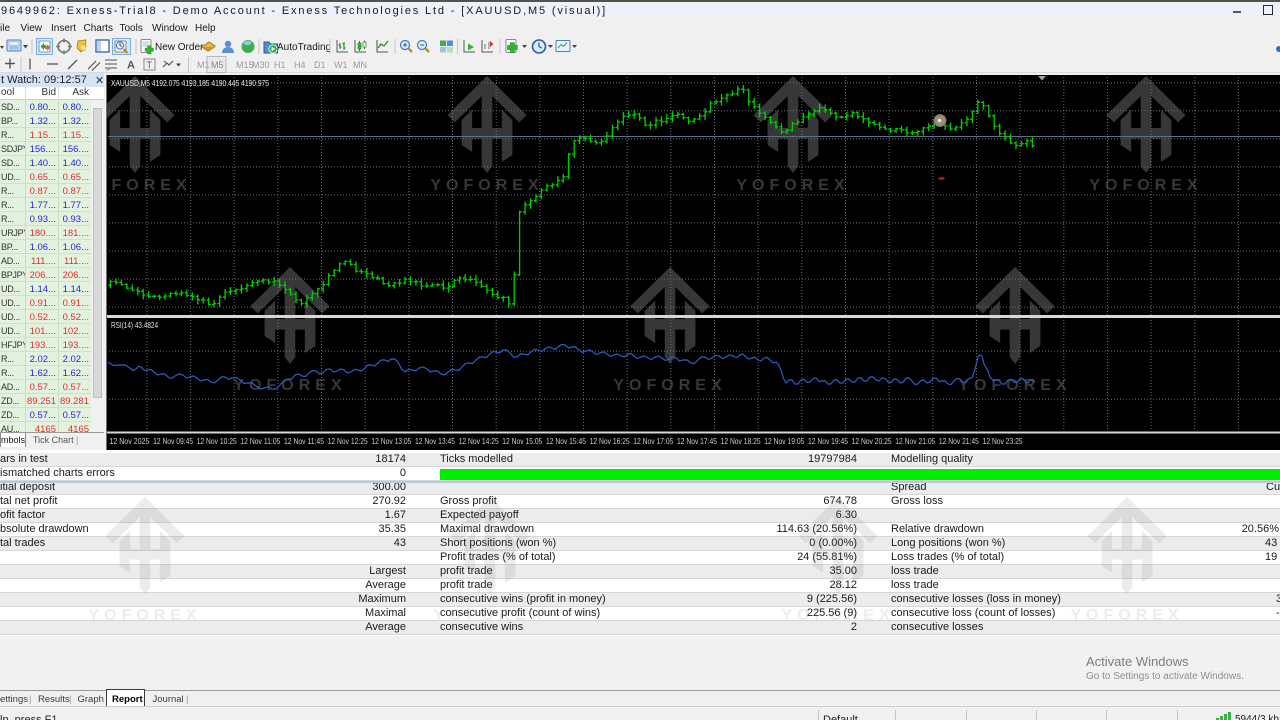  I want to click on svg-text: M30, so click(261, 65).